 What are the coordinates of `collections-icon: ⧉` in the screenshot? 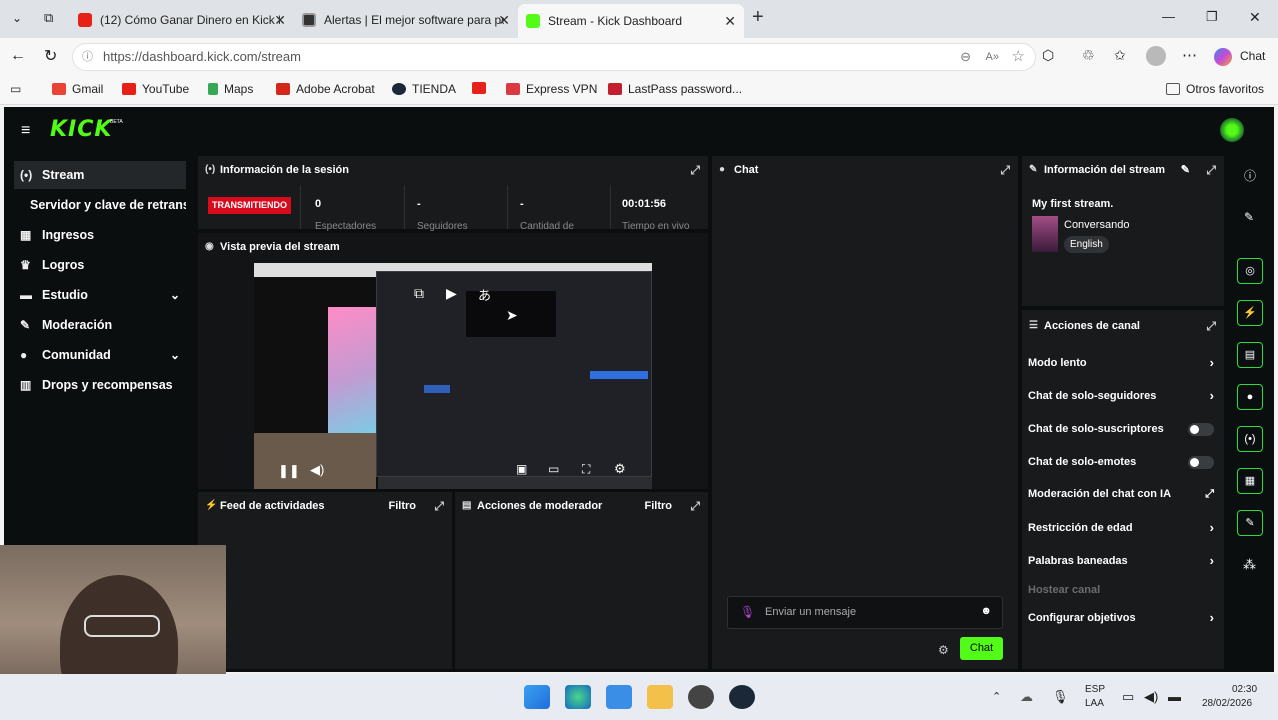 It's located at (48, 18).